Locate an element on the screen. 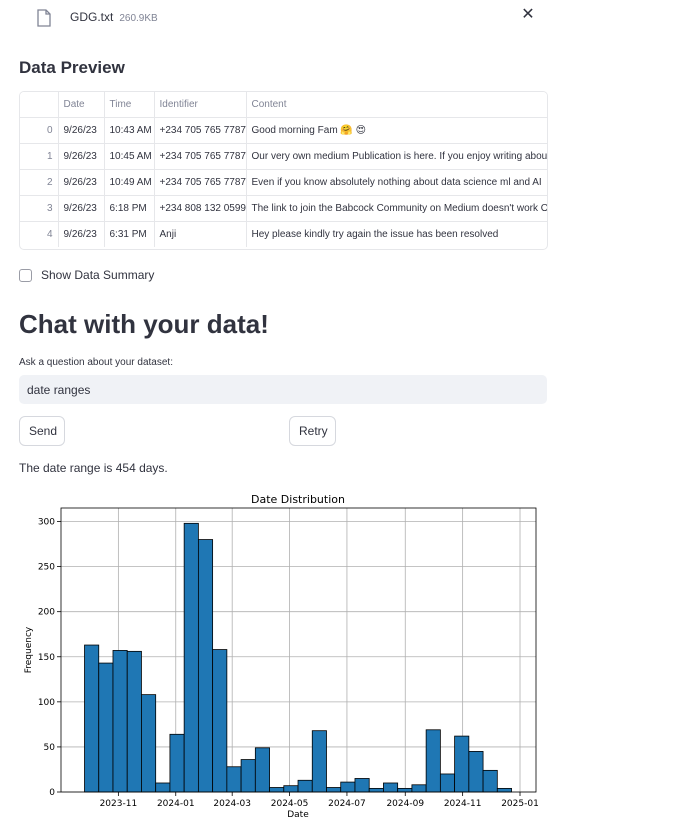  x-tick-label: 2024-05 is located at coordinates (290, 804).